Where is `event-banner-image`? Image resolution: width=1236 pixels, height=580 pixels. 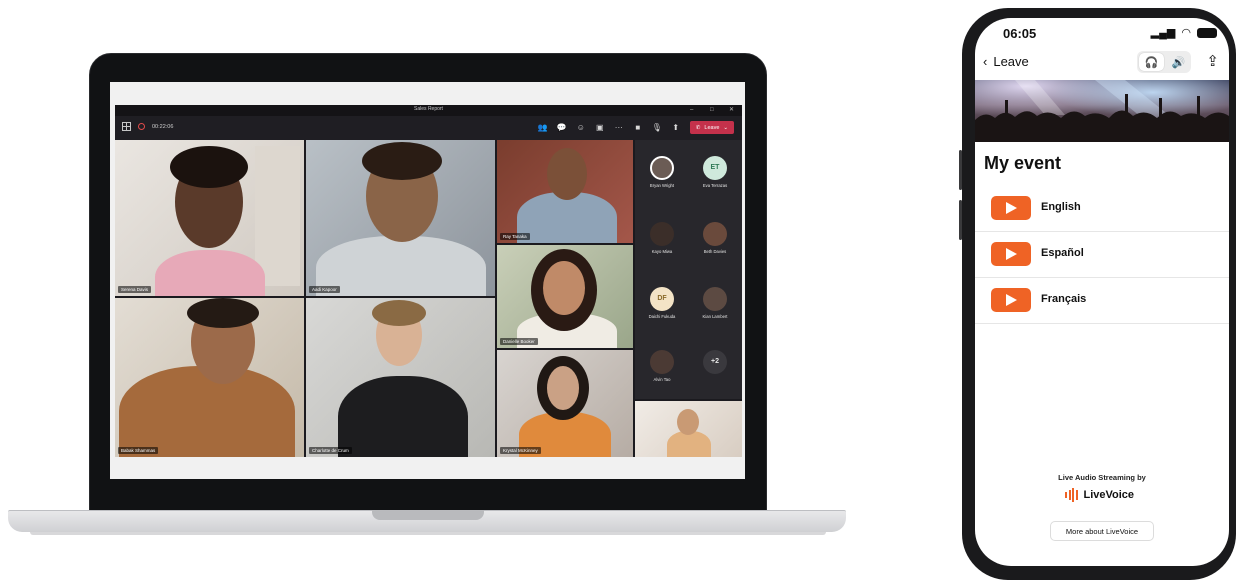 event-banner-image is located at coordinates (1102, 111).